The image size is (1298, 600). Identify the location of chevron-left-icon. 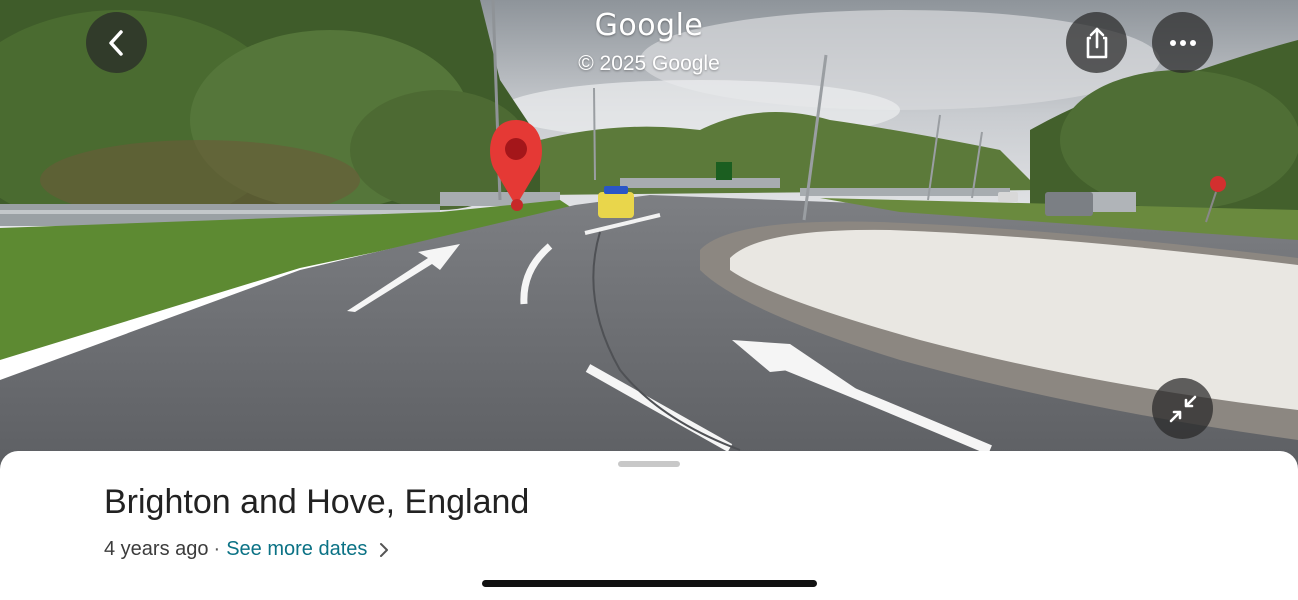
(115, 42).